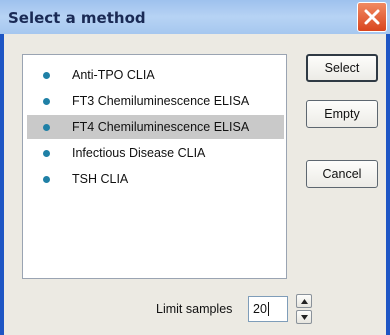  I want to click on empty-button: Empty, so click(342, 114).